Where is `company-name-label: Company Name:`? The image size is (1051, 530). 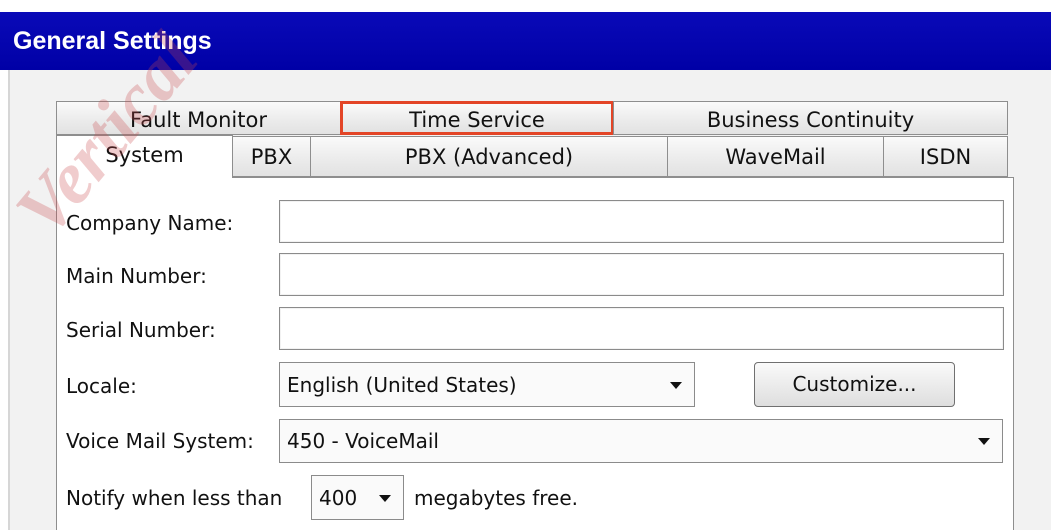
company-name-label: Company Name: is located at coordinates (150, 223).